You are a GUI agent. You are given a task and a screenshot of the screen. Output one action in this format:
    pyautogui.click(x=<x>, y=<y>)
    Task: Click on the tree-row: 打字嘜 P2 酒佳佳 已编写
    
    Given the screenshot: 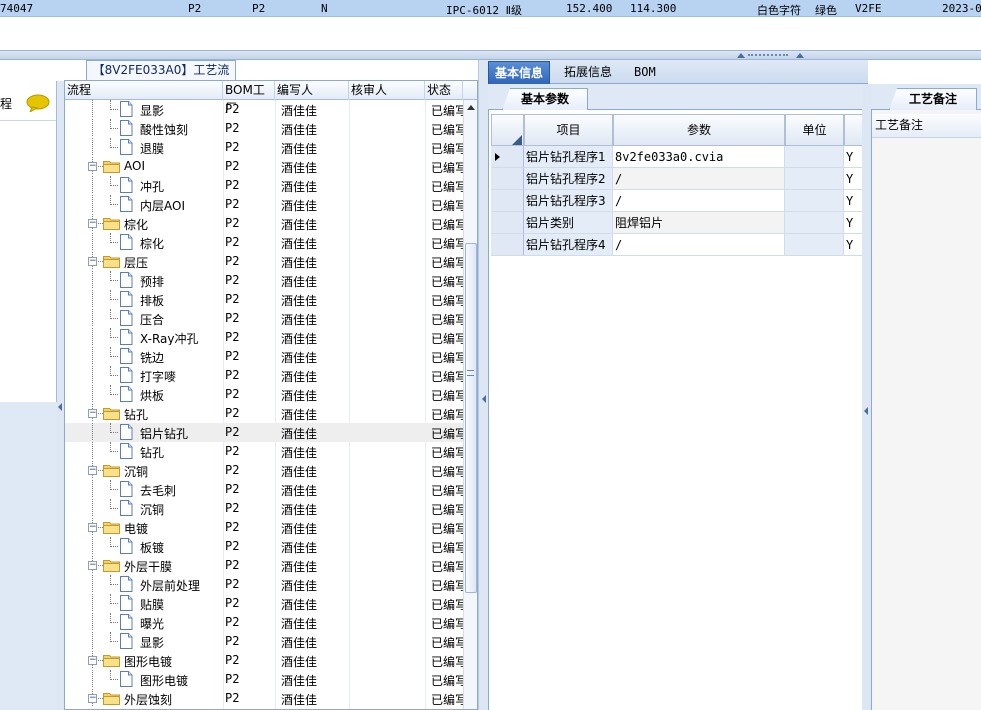 What is the action you would take?
    pyautogui.click(x=264, y=375)
    